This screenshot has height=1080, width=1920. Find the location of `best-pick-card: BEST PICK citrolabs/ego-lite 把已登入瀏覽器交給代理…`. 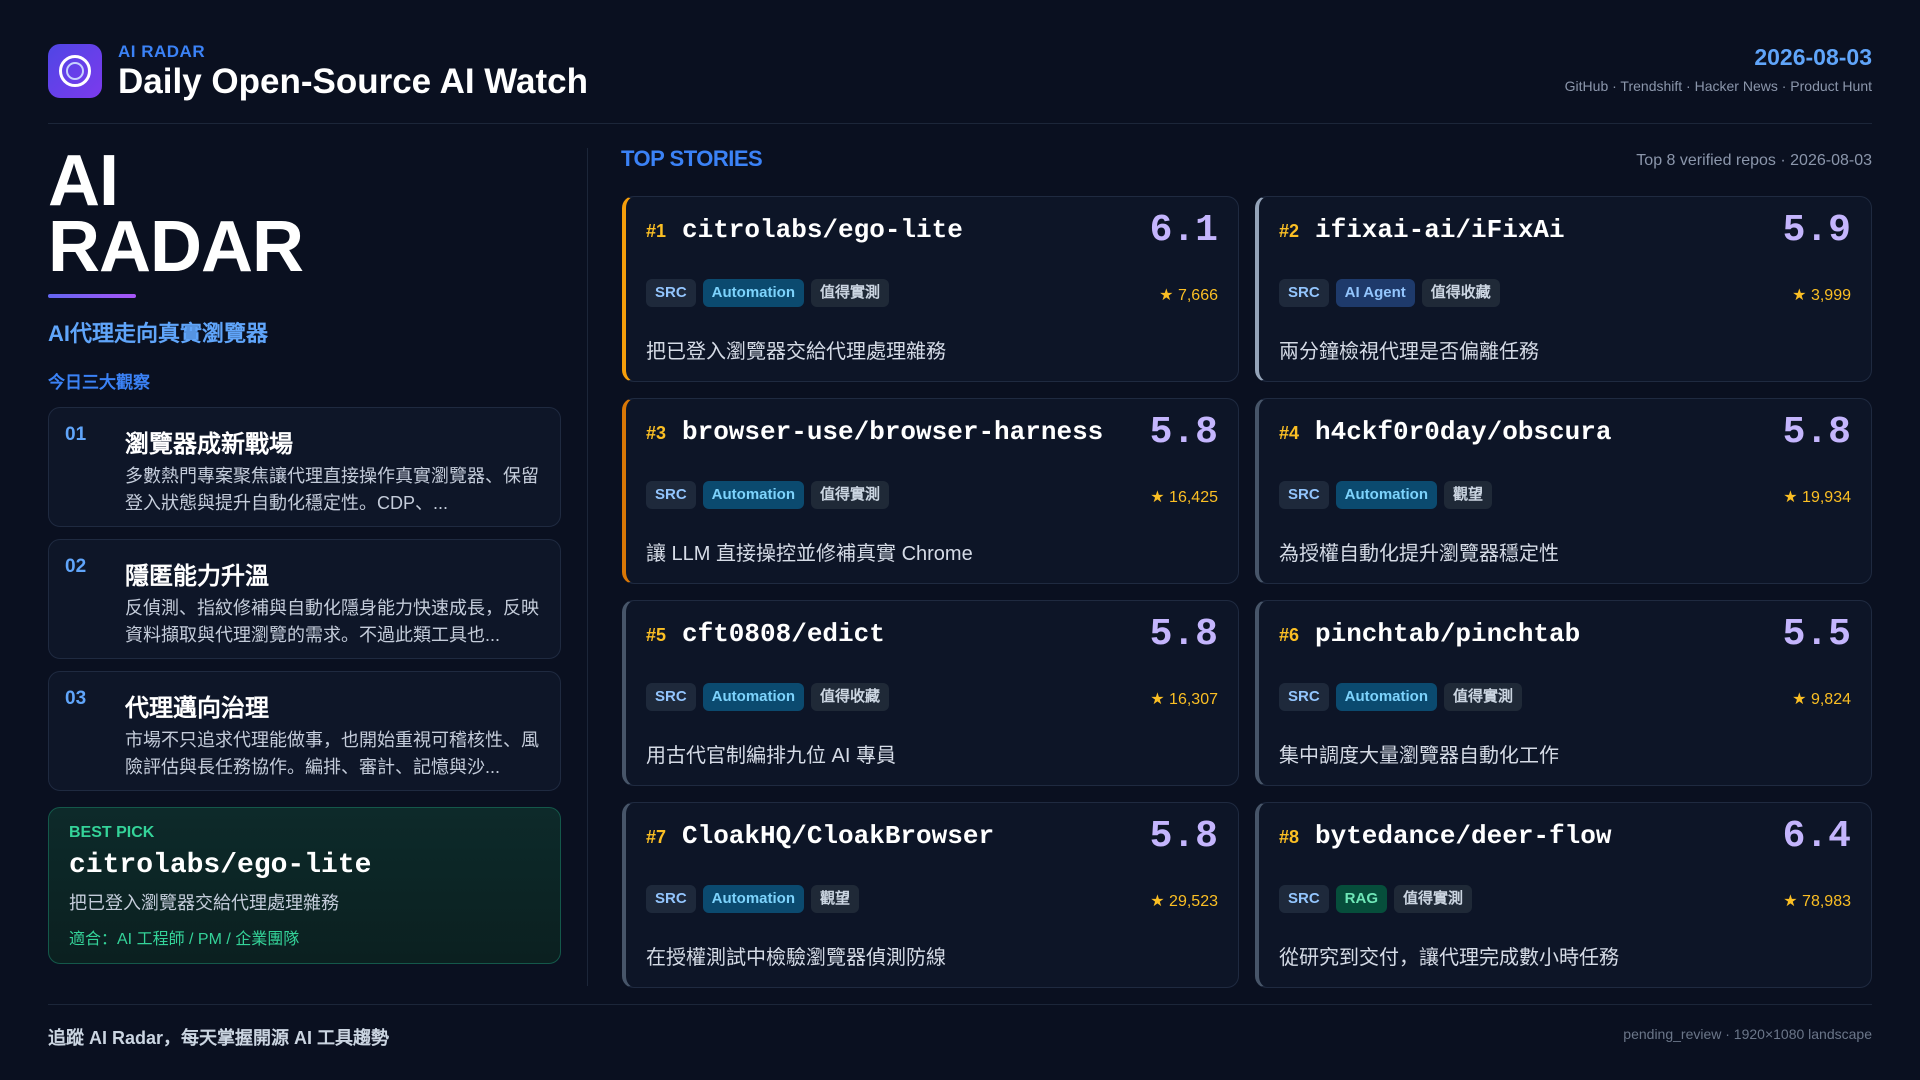

best-pick-card: BEST PICK citrolabs/ego-lite 把已登入瀏覽器交給代理… is located at coordinates (304, 885).